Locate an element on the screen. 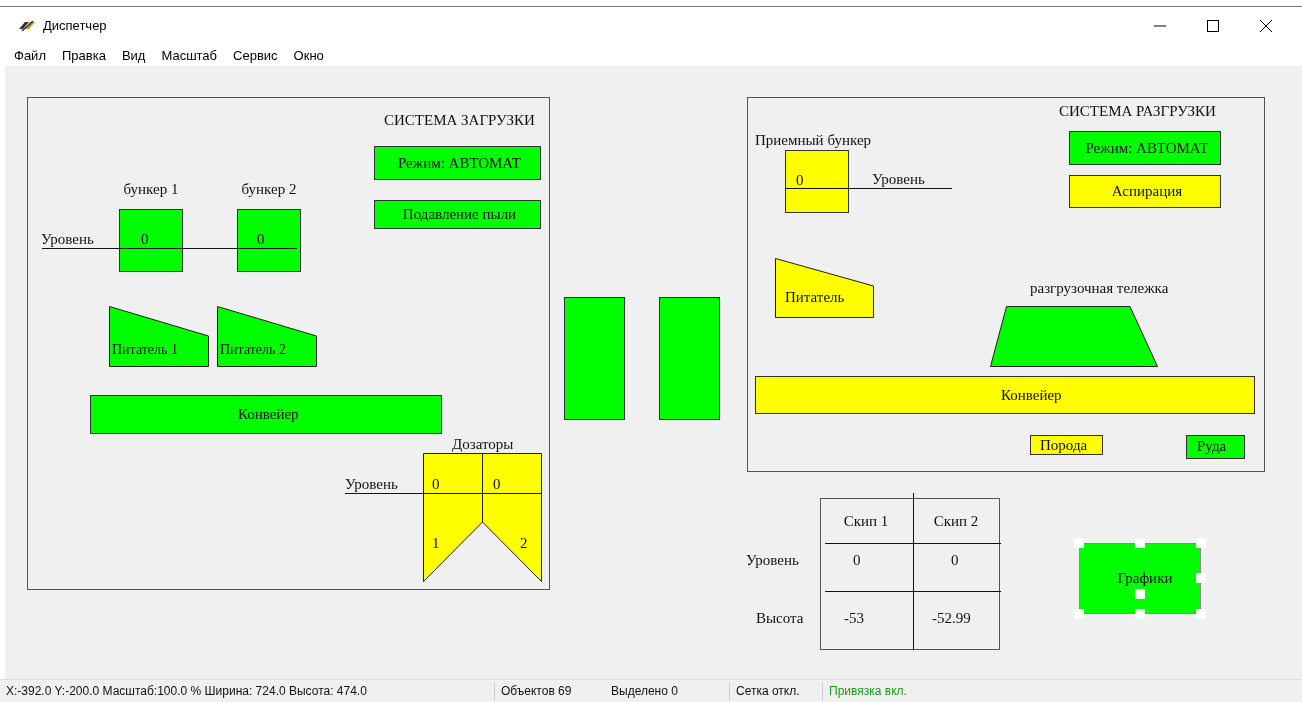 The image size is (1302, 702). menu-item: Вид is located at coordinates (133, 55).